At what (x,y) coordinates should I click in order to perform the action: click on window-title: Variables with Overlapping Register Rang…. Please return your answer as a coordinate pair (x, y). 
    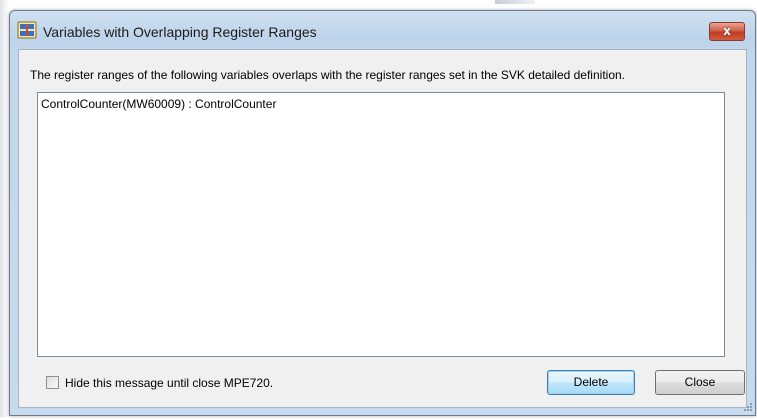
    Looking at the image, I should click on (180, 32).